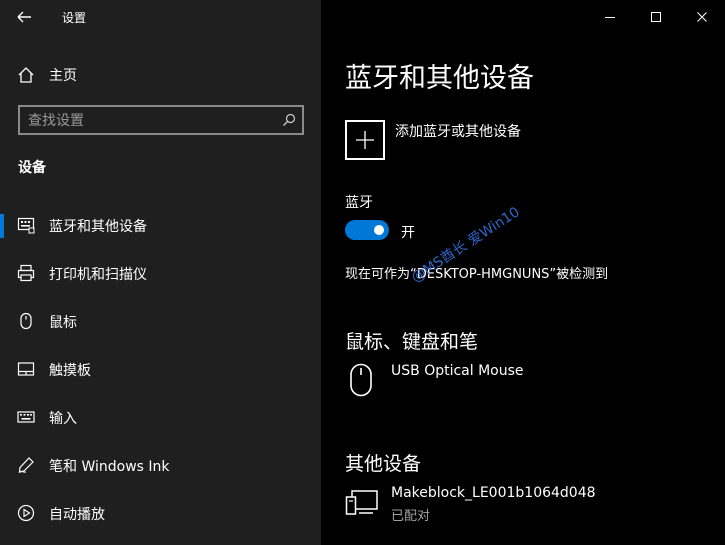 The height and width of the screenshot is (545, 725). Describe the element at coordinates (26, 225) in the screenshot. I see `bluetooth-devices-icon` at that location.